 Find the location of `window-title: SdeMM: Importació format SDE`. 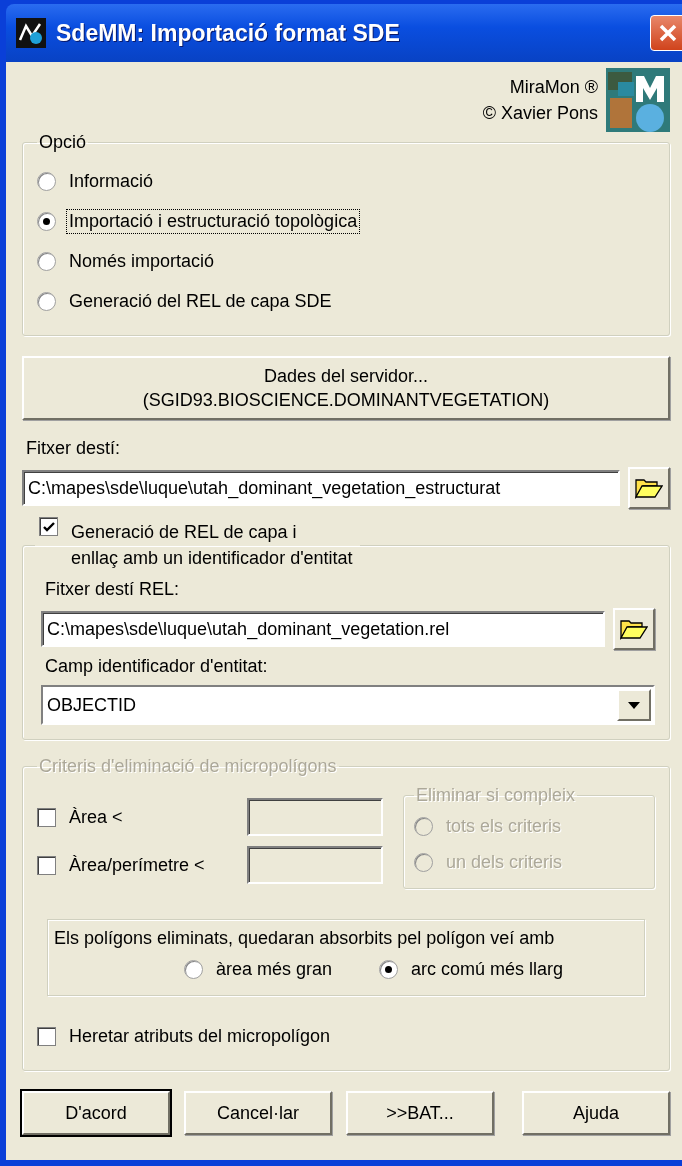

window-title: SdeMM: Importació format SDE is located at coordinates (228, 33).